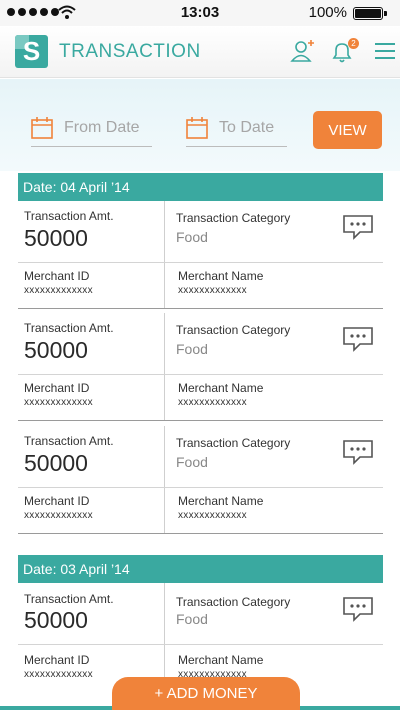 The width and height of the screenshot is (400, 710). What do you see at coordinates (347, 130) in the screenshot?
I see `view-button: VIEW` at bounding box center [347, 130].